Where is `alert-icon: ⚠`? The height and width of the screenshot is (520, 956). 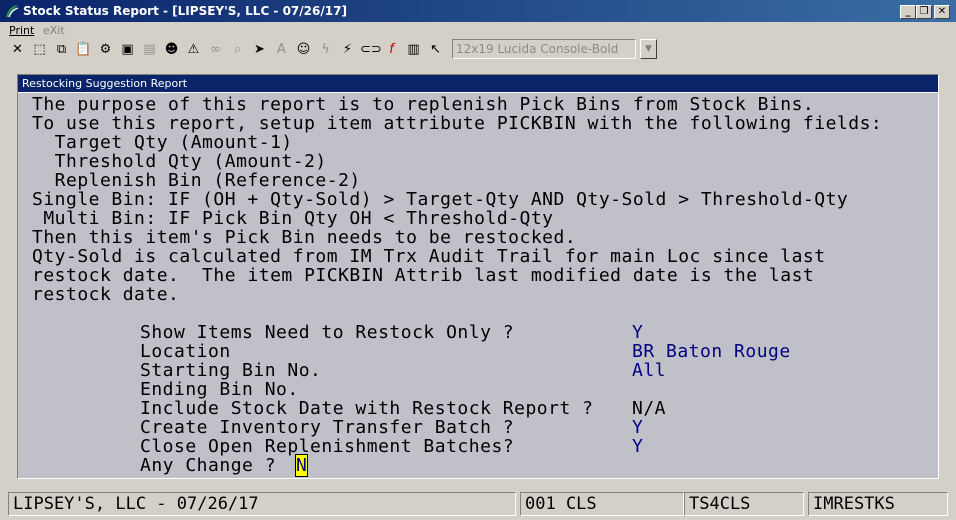 alert-icon: ⚠ is located at coordinates (193, 50).